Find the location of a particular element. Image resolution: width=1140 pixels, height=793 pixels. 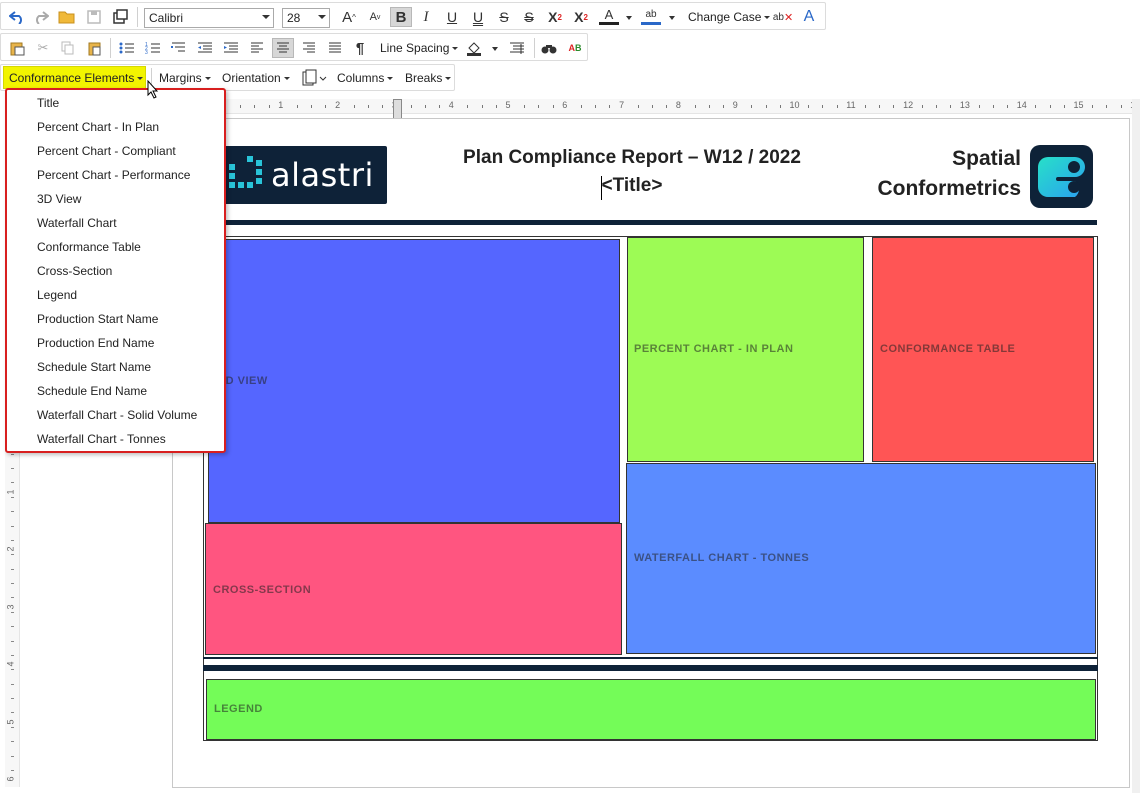

justify-icon is located at coordinates (335, 48).